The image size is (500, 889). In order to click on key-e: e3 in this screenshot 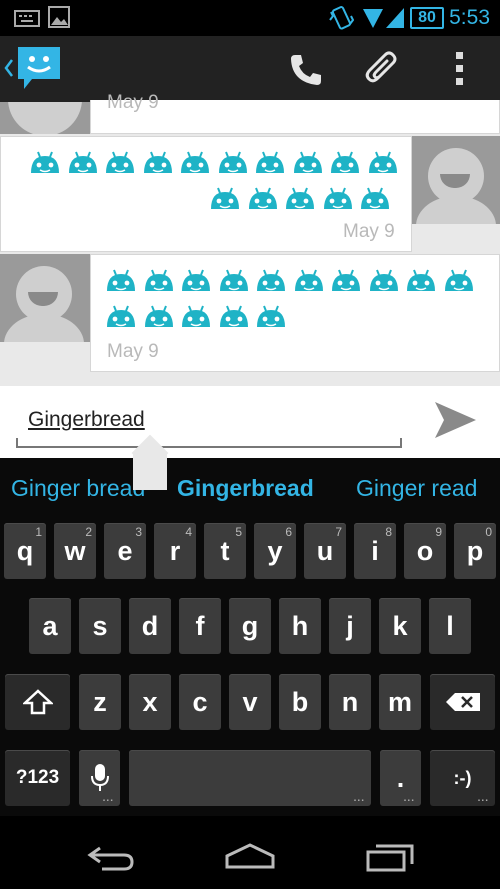, I will do `click(125, 551)`.